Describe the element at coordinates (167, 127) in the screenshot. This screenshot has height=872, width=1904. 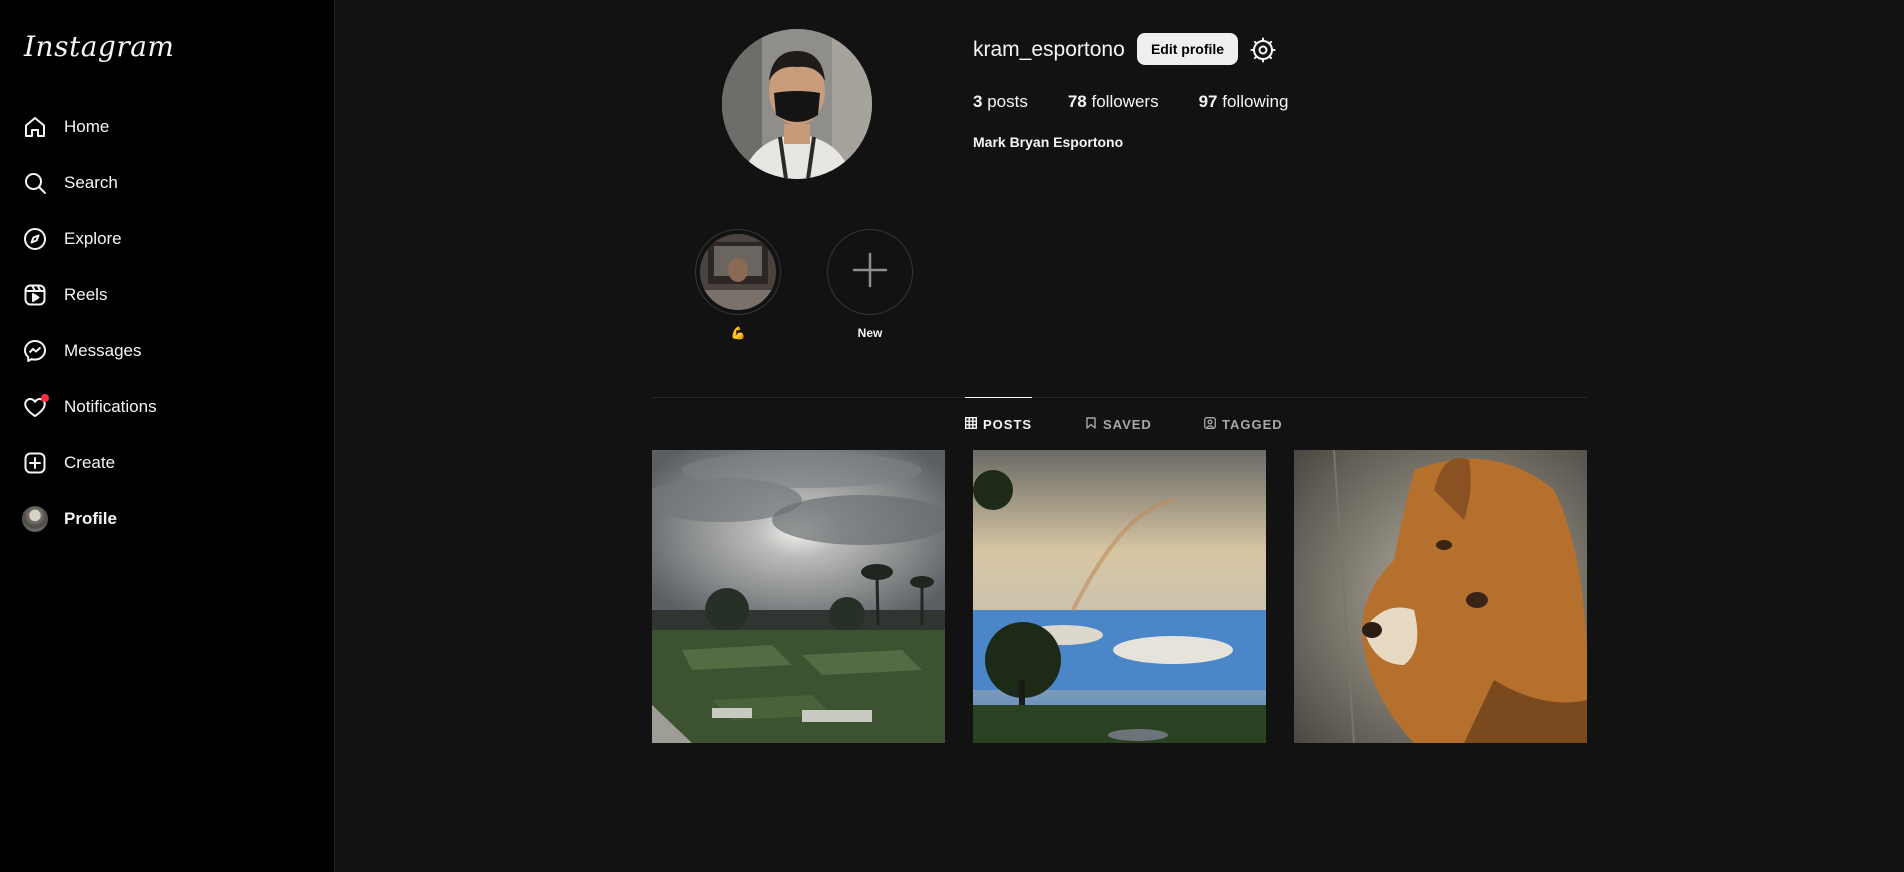
I see `sidebar-item-home: Home` at that location.